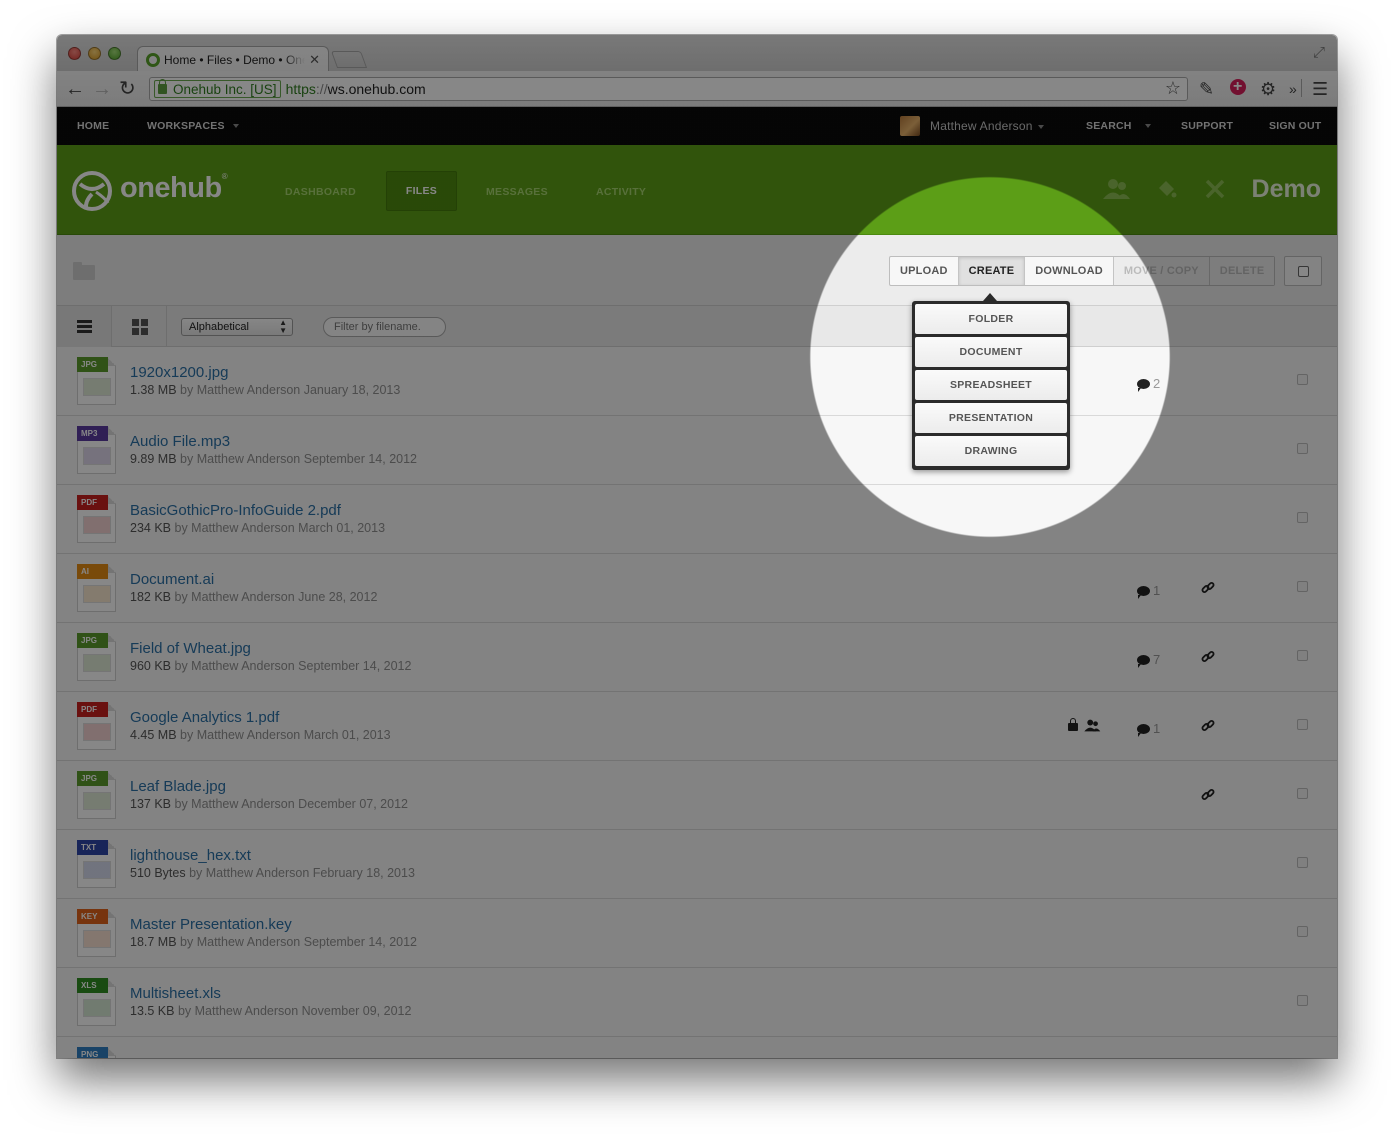 The image size is (1394, 1138). I want to click on bookmark-star-icon: ☆, so click(1173, 88).